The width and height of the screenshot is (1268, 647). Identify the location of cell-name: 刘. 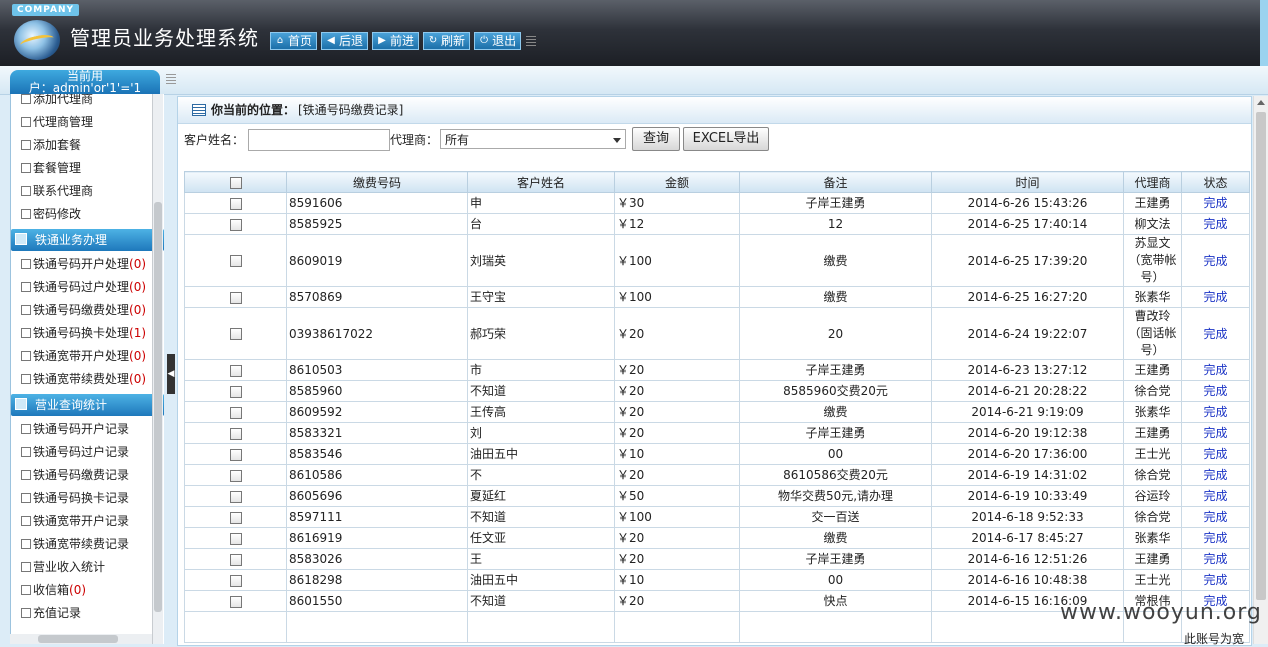
(541, 433).